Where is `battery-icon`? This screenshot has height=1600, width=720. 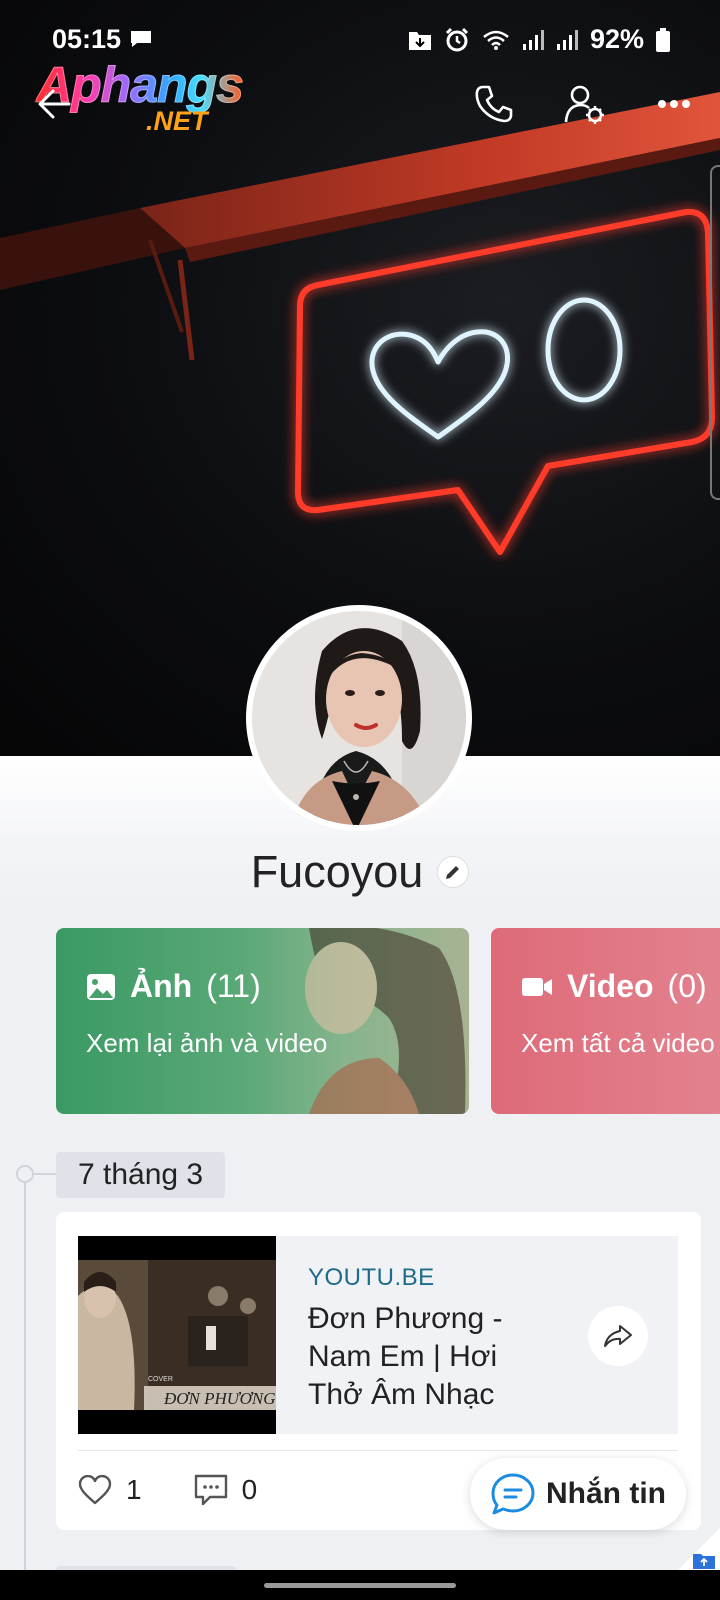
battery-icon is located at coordinates (663, 39).